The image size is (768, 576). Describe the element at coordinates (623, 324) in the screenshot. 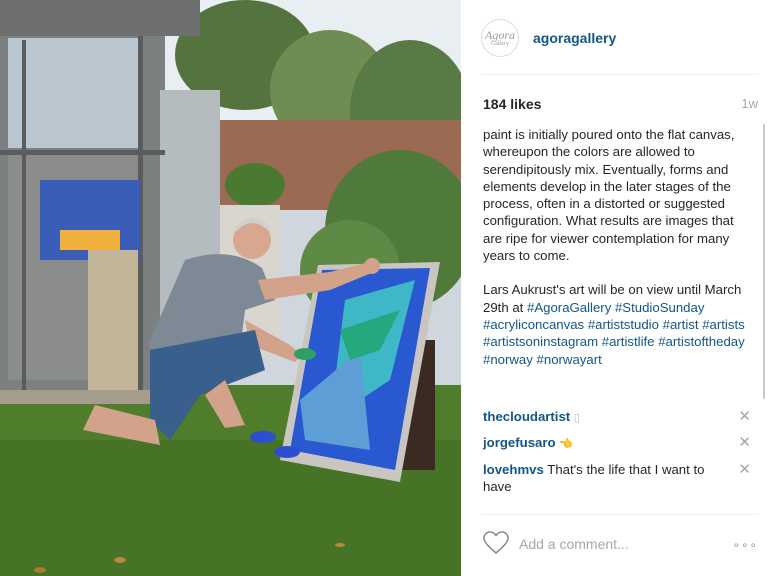

I see `hashtag-link: #artiststudio` at that location.